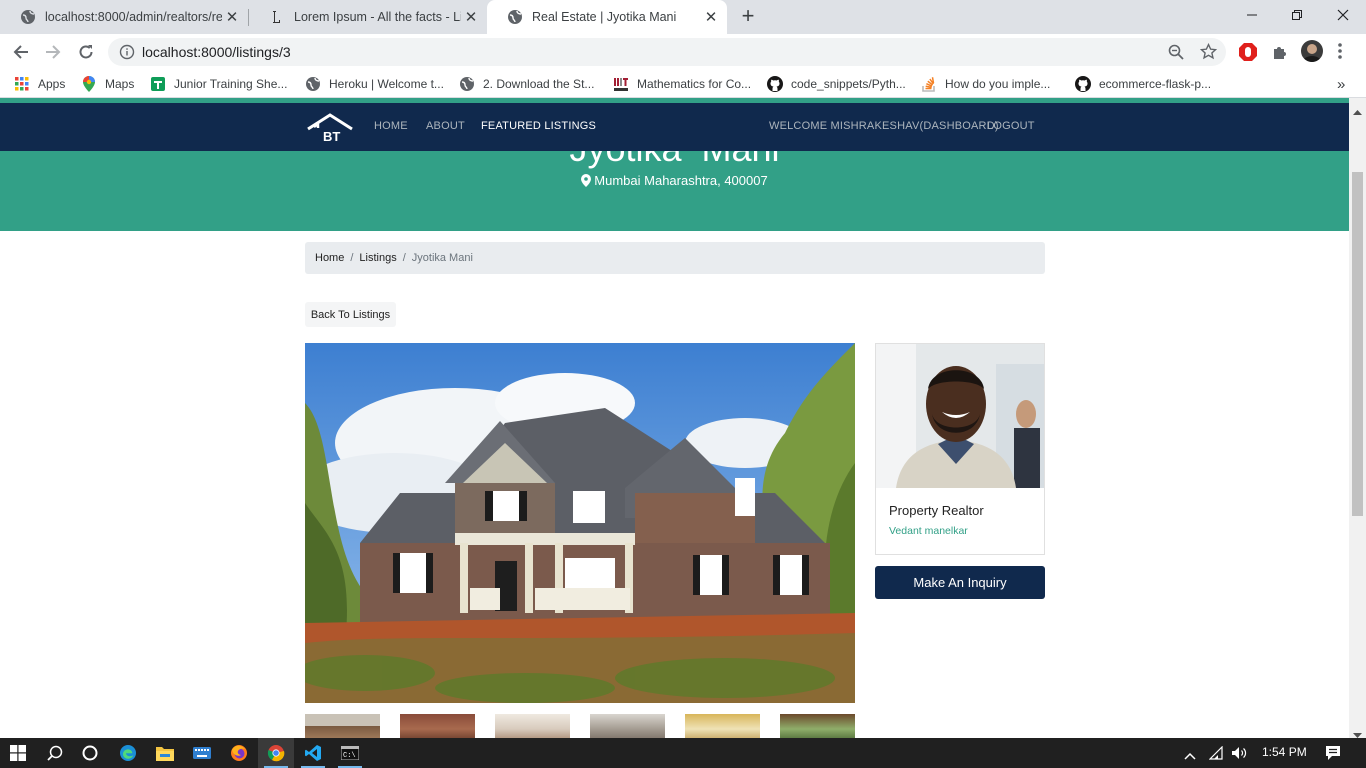 Image resolution: width=1366 pixels, height=768 pixels. Describe the element at coordinates (1208, 53) in the screenshot. I see `bookmark-star-icon` at that location.